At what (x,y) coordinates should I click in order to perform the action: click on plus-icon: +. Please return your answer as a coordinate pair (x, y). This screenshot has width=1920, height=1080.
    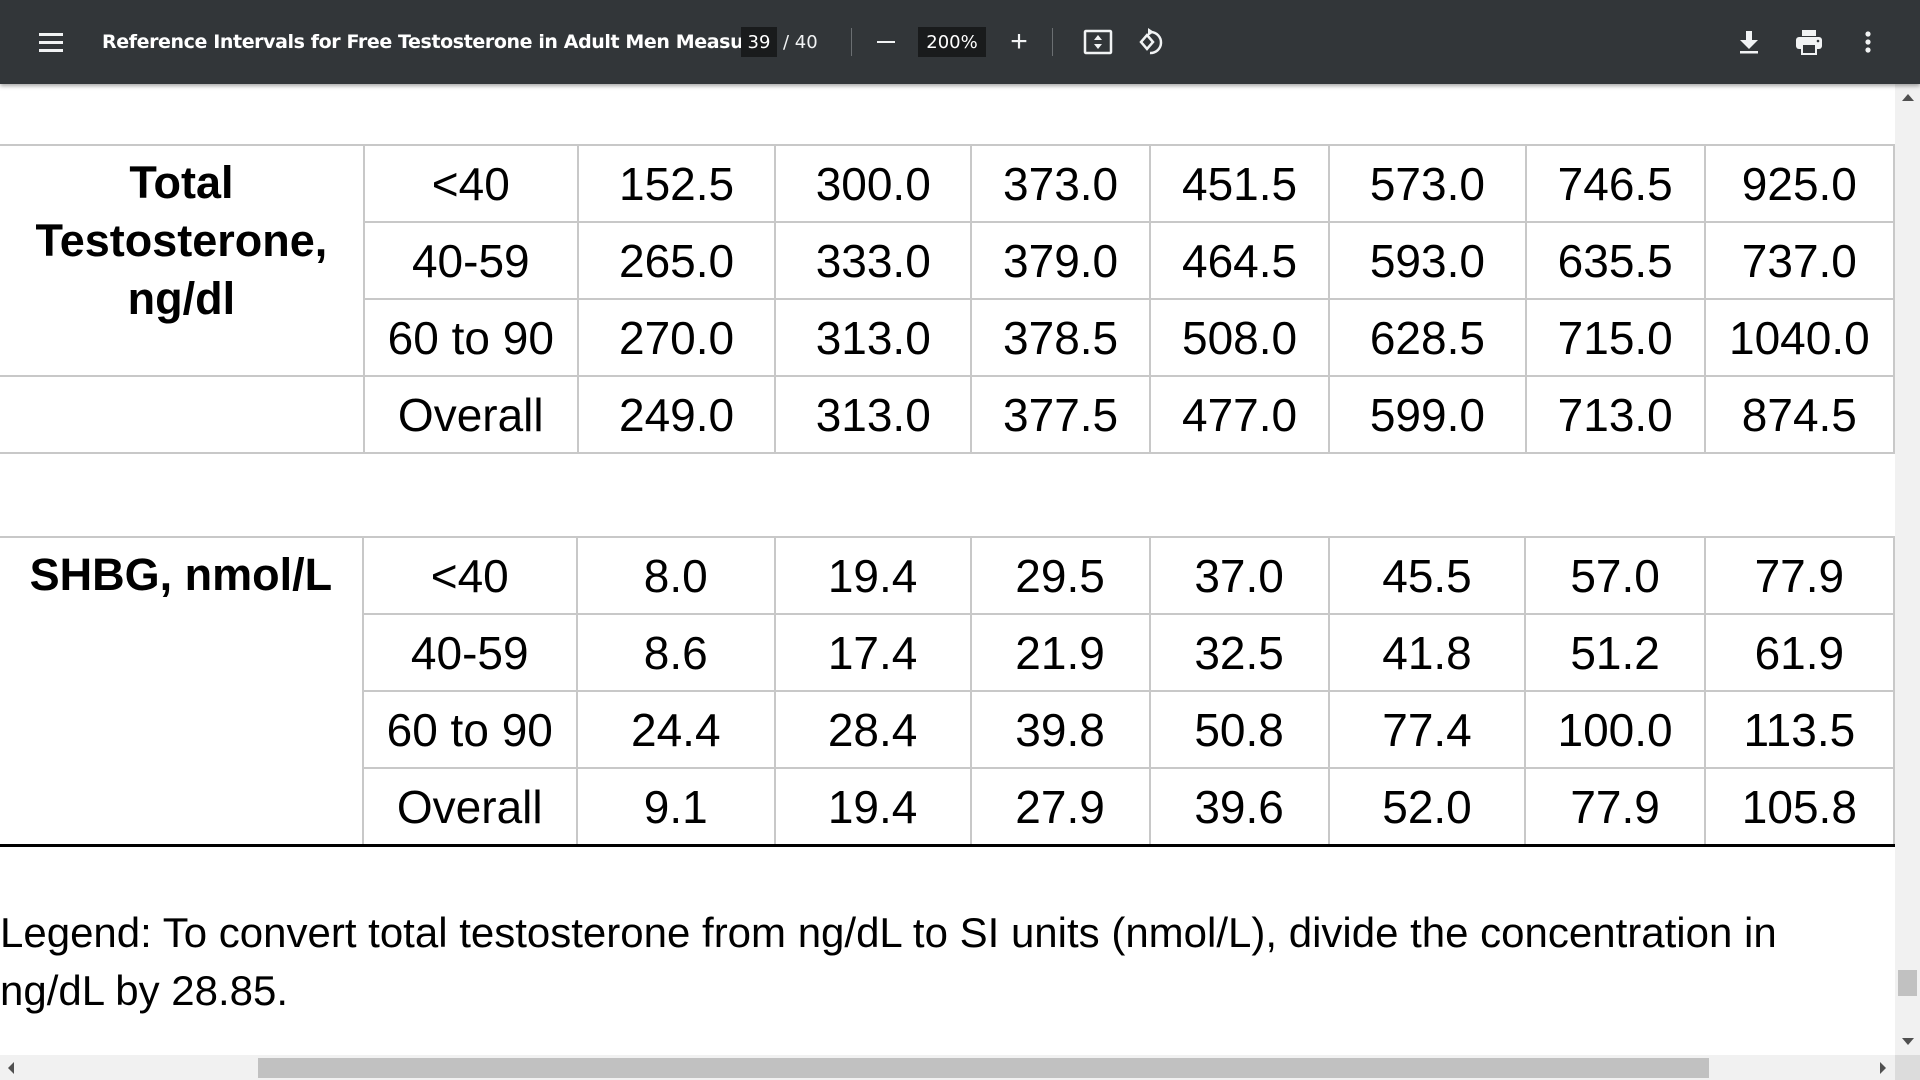
    Looking at the image, I should click on (1019, 41).